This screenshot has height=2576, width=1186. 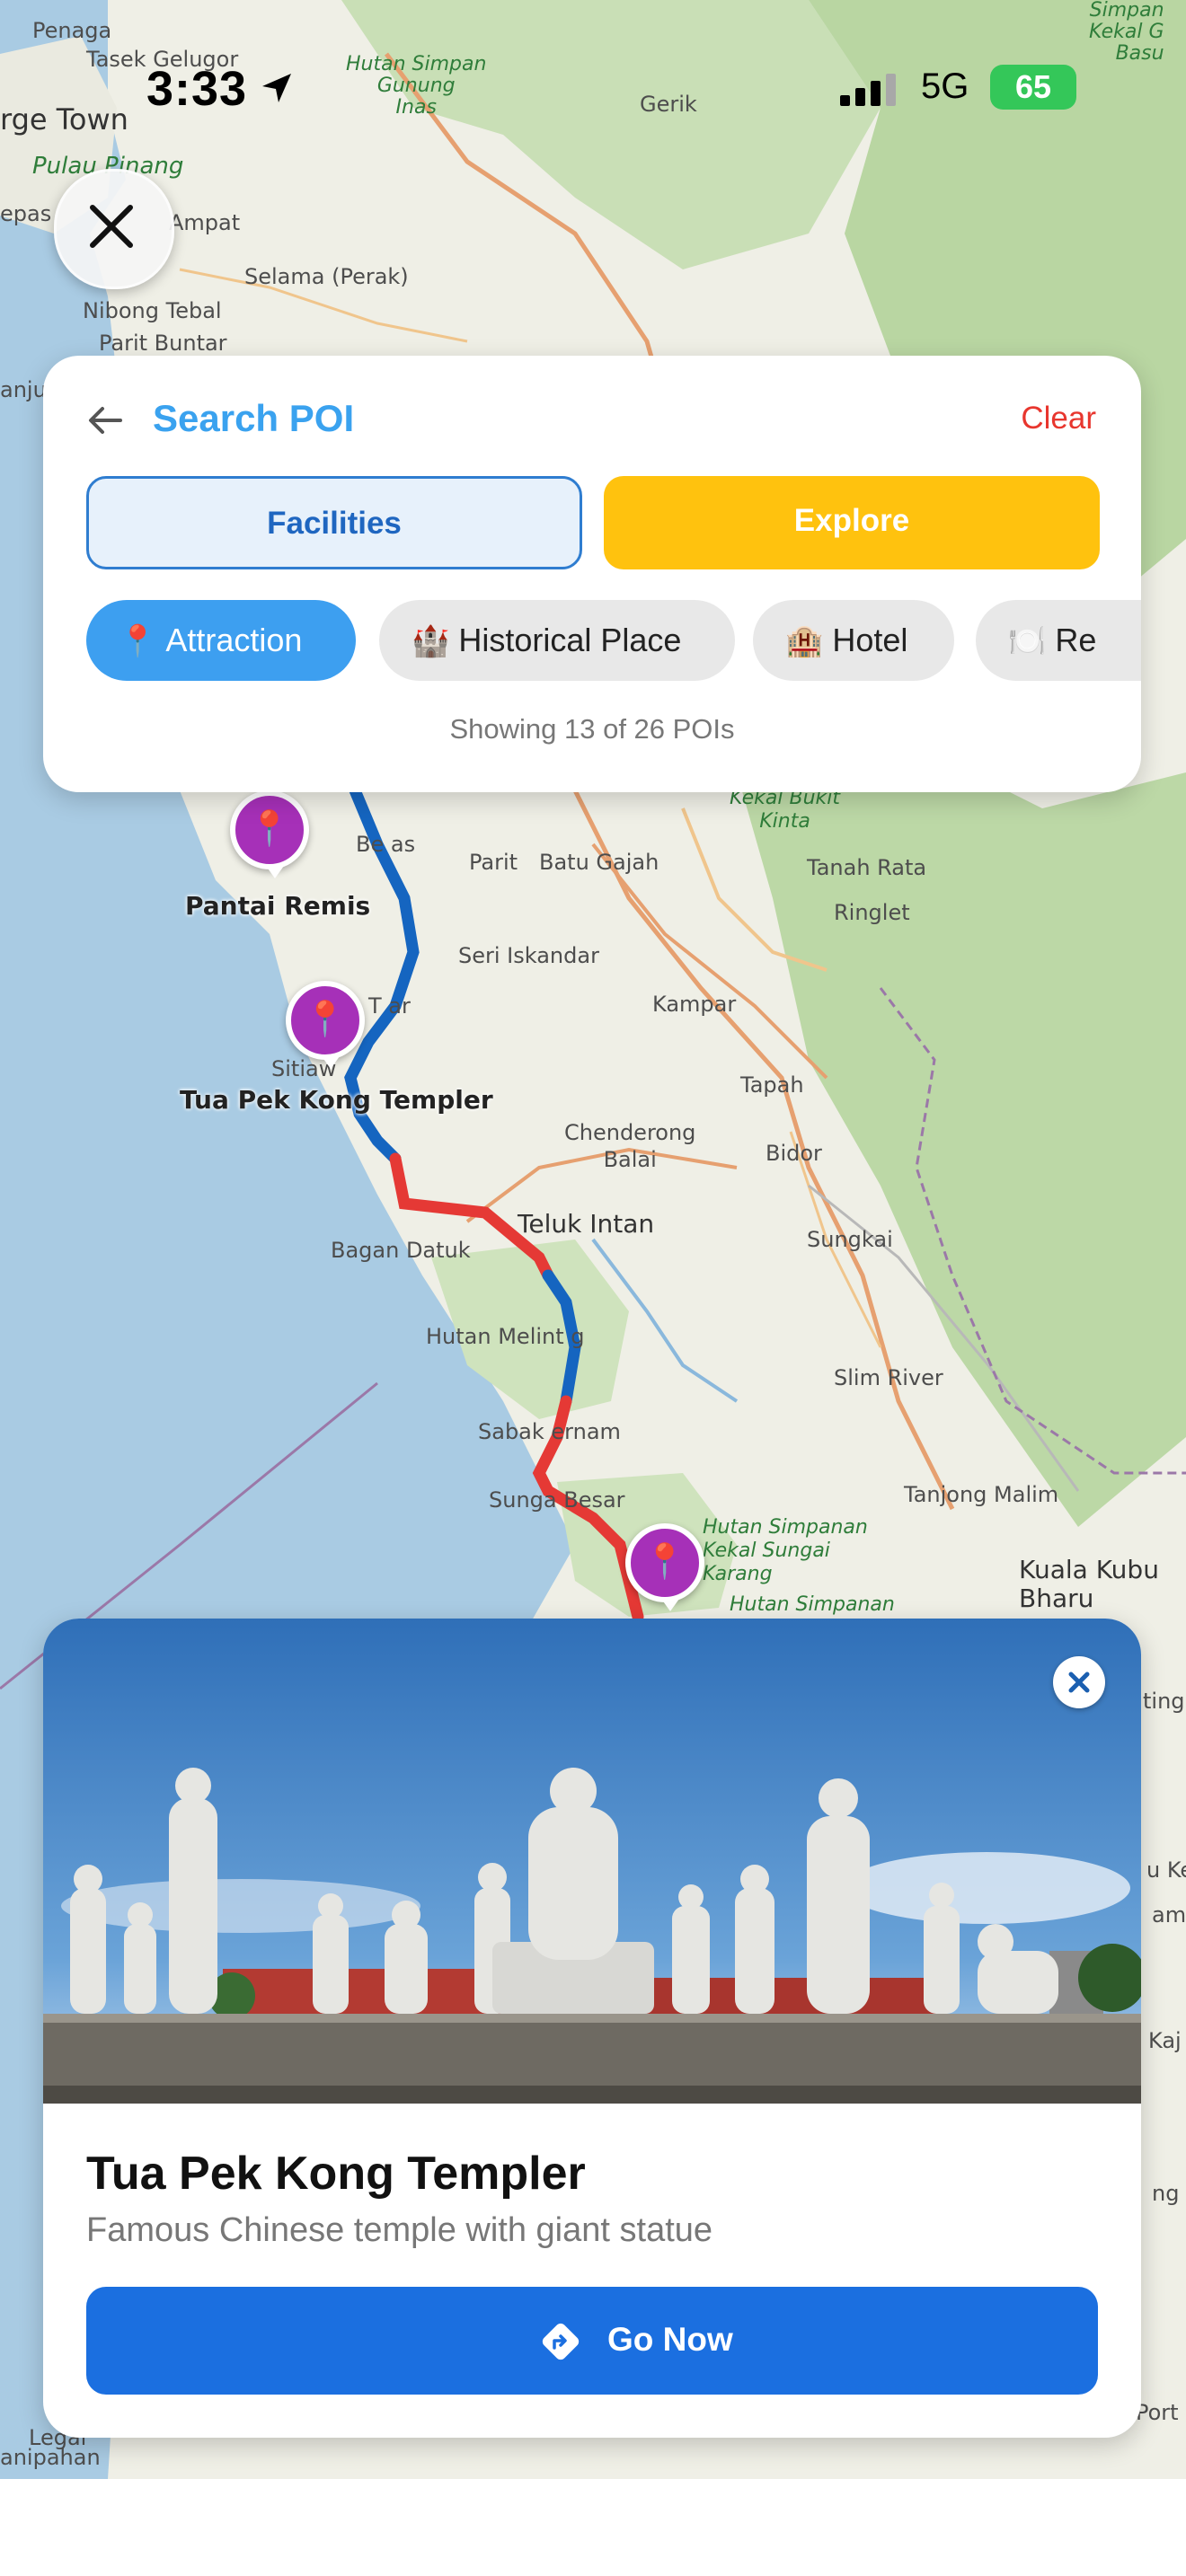 I want to click on location-arrow-icon, so click(x=276, y=88).